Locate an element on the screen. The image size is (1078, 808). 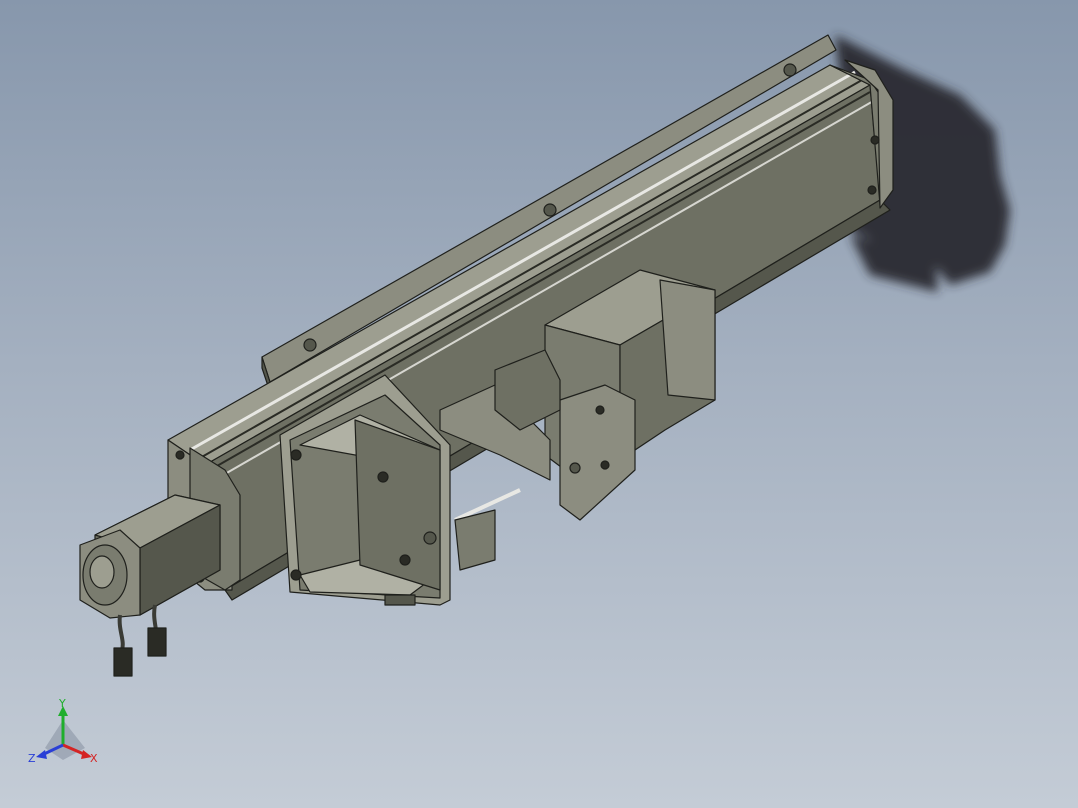
bracket-inner-face is located at coordinates (397, 505).